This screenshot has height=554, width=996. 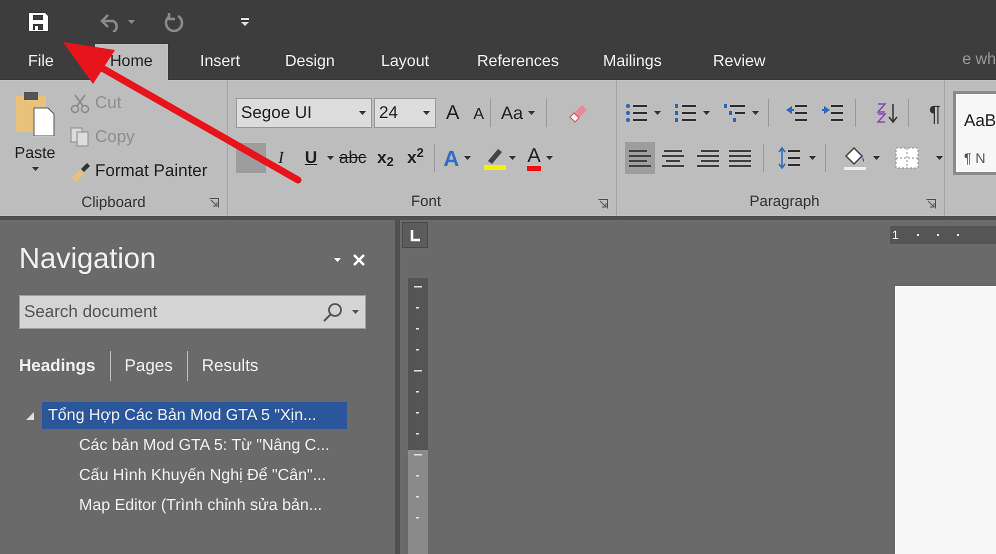 What do you see at coordinates (979, 60) in the screenshot?
I see `tell-me-text: e wh` at bounding box center [979, 60].